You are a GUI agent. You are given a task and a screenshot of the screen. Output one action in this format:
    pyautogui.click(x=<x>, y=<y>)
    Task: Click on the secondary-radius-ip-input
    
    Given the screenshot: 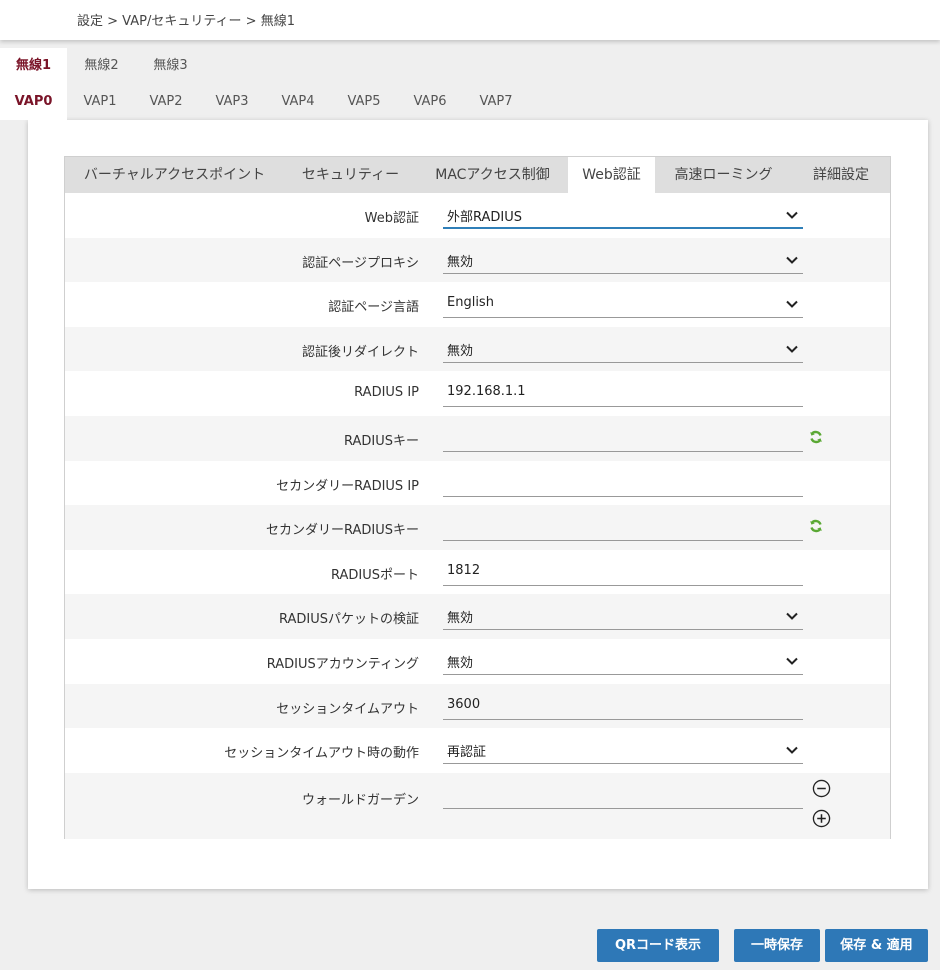 What is the action you would take?
    pyautogui.click(x=623, y=483)
    